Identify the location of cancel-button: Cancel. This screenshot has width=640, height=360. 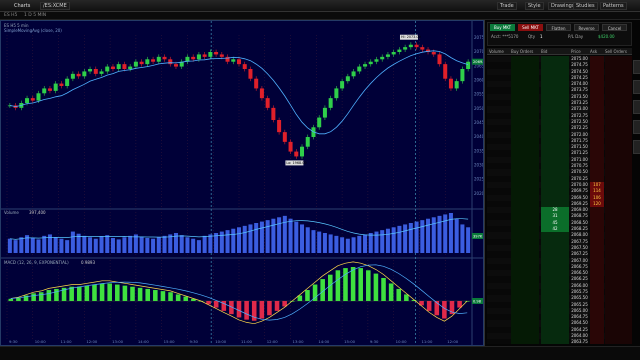
(614, 27).